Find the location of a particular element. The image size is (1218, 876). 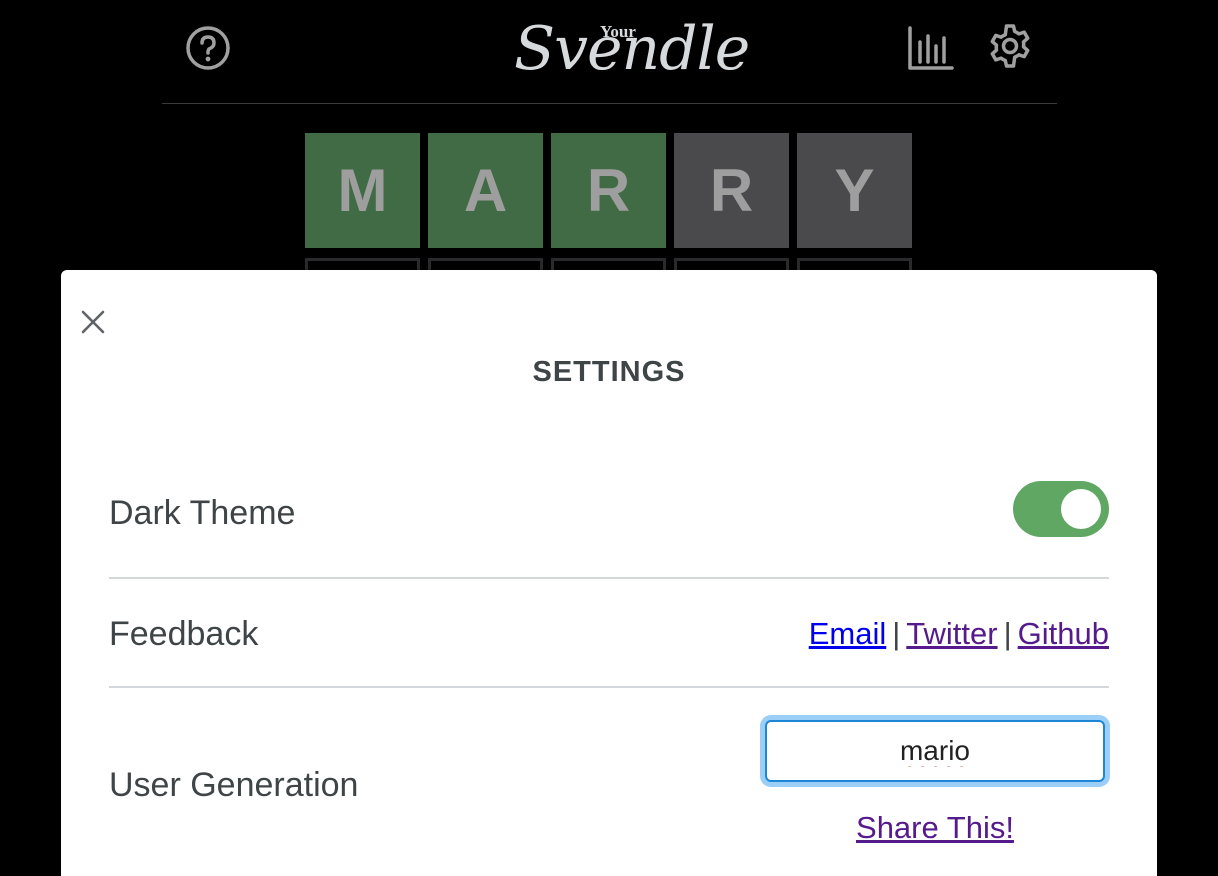

bar-chart-icon is located at coordinates (930, 48).